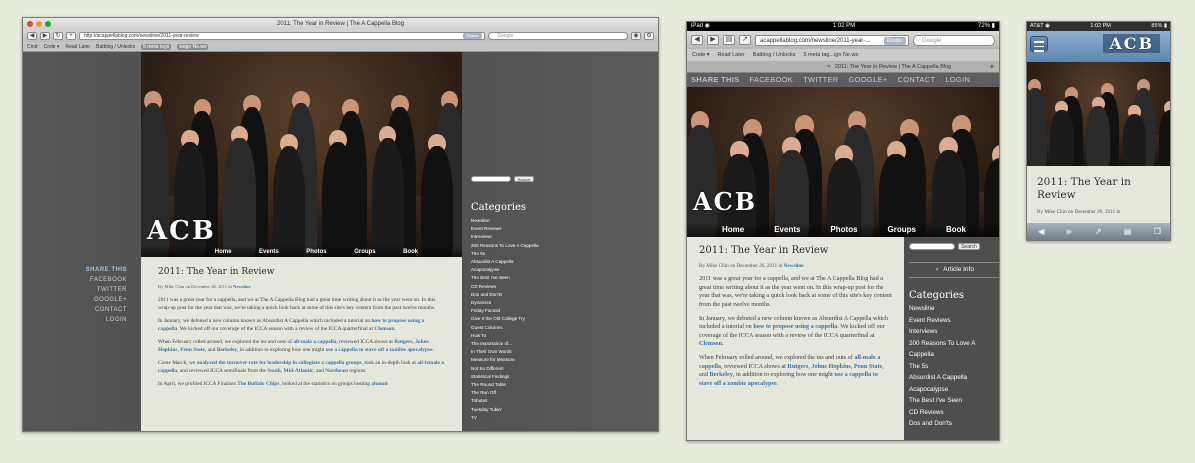 The image size is (1195, 463). What do you see at coordinates (48, 24) in the screenshot?
I see `zoom-button` at bounding box center [48, 24].